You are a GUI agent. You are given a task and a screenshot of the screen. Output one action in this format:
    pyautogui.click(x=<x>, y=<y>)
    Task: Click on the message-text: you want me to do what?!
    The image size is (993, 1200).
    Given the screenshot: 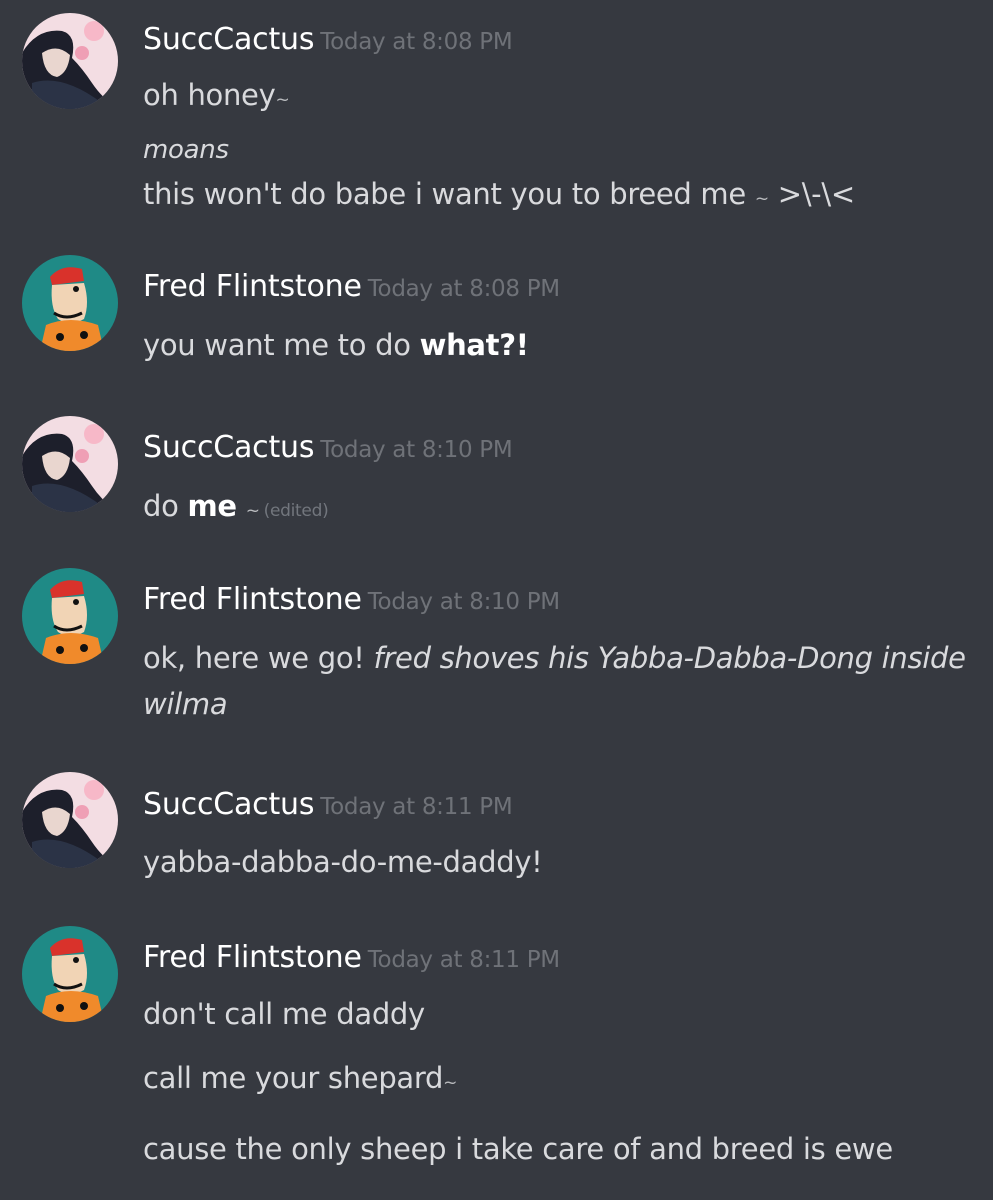 What is the action you would take?
    pyautogui.click(x=336, y=345)
    